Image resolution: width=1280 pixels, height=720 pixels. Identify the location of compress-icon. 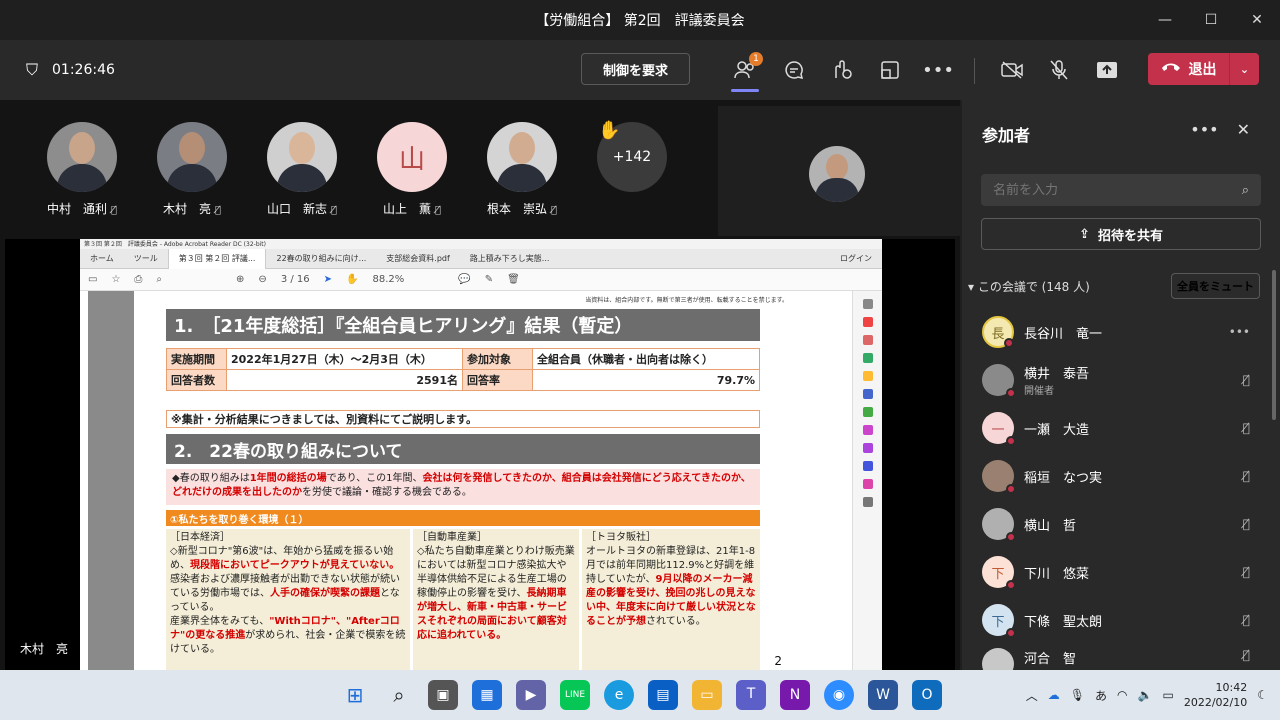
(867, 430).